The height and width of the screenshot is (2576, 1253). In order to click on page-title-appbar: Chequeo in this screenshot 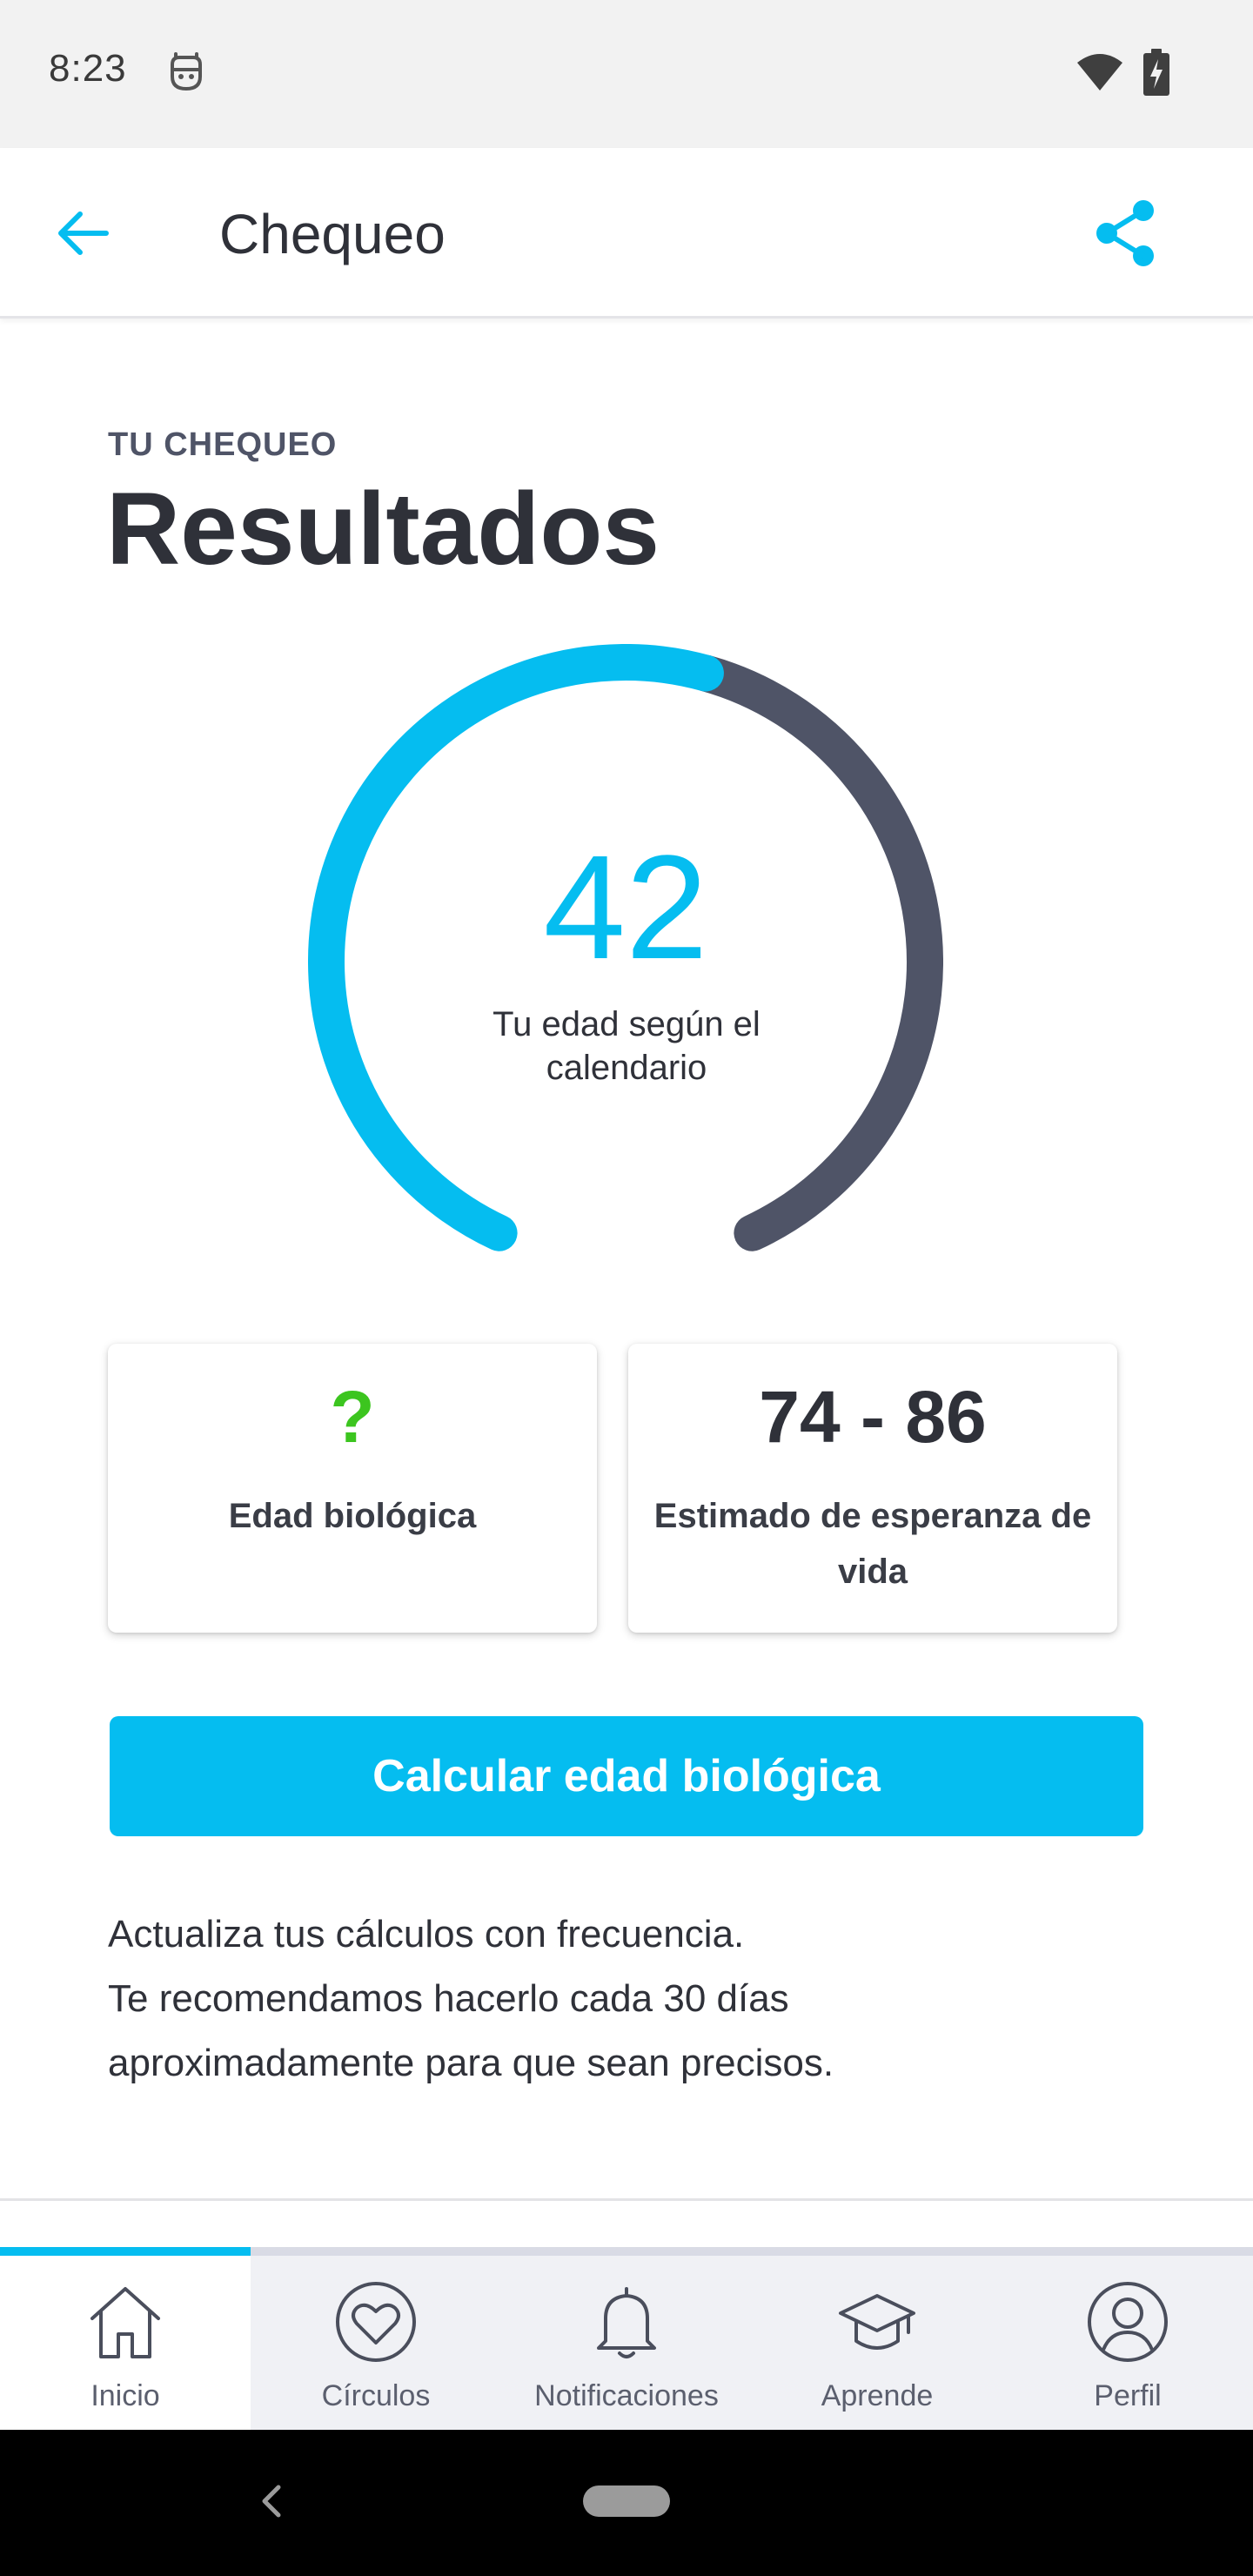, I will do `click(332, 234)`.